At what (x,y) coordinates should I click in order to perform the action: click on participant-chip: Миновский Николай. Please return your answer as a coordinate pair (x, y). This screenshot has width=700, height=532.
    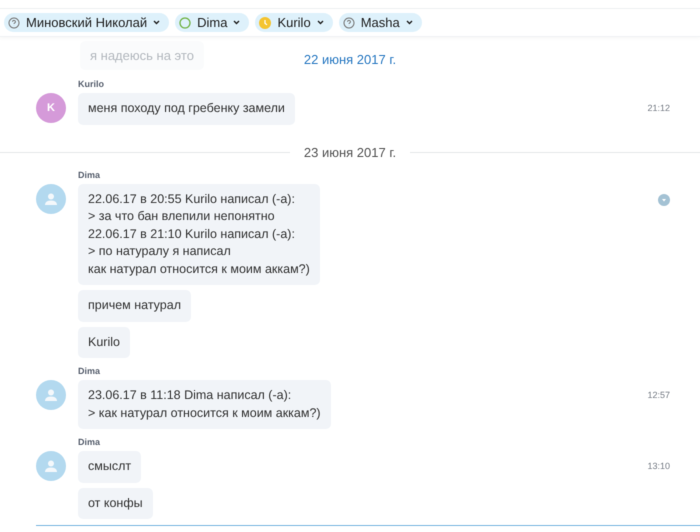
    Looking at the image, I should click on (87, 22).